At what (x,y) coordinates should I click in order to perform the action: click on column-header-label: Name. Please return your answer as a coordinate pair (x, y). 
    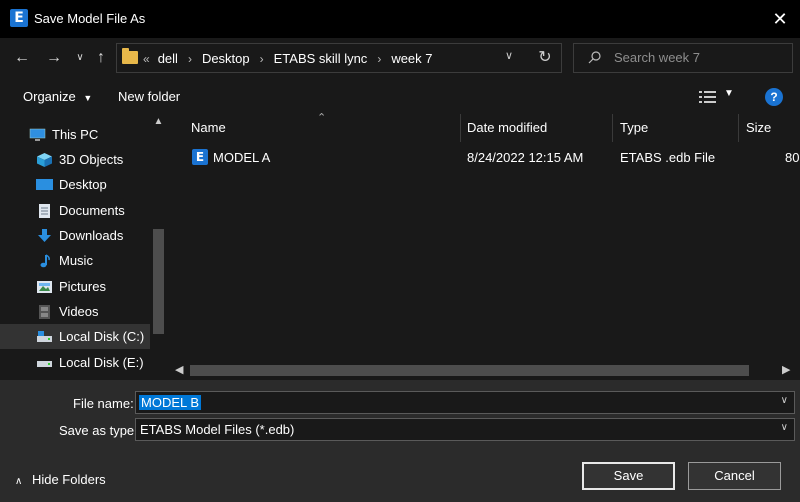
    Looking at the image, I should click on (208, 127).